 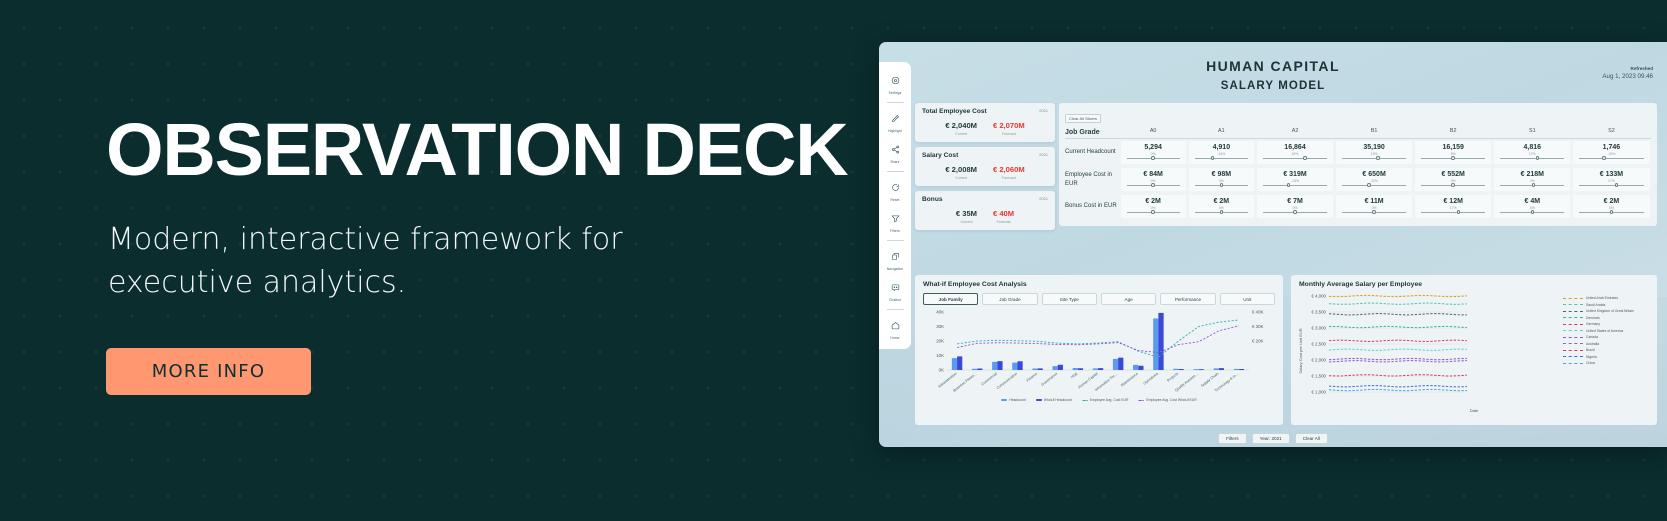 What do you see at coordinates (1232, 438) in the screenshot?
I see `footer-button-filters: Filters` at bounding box center [1232, 438].